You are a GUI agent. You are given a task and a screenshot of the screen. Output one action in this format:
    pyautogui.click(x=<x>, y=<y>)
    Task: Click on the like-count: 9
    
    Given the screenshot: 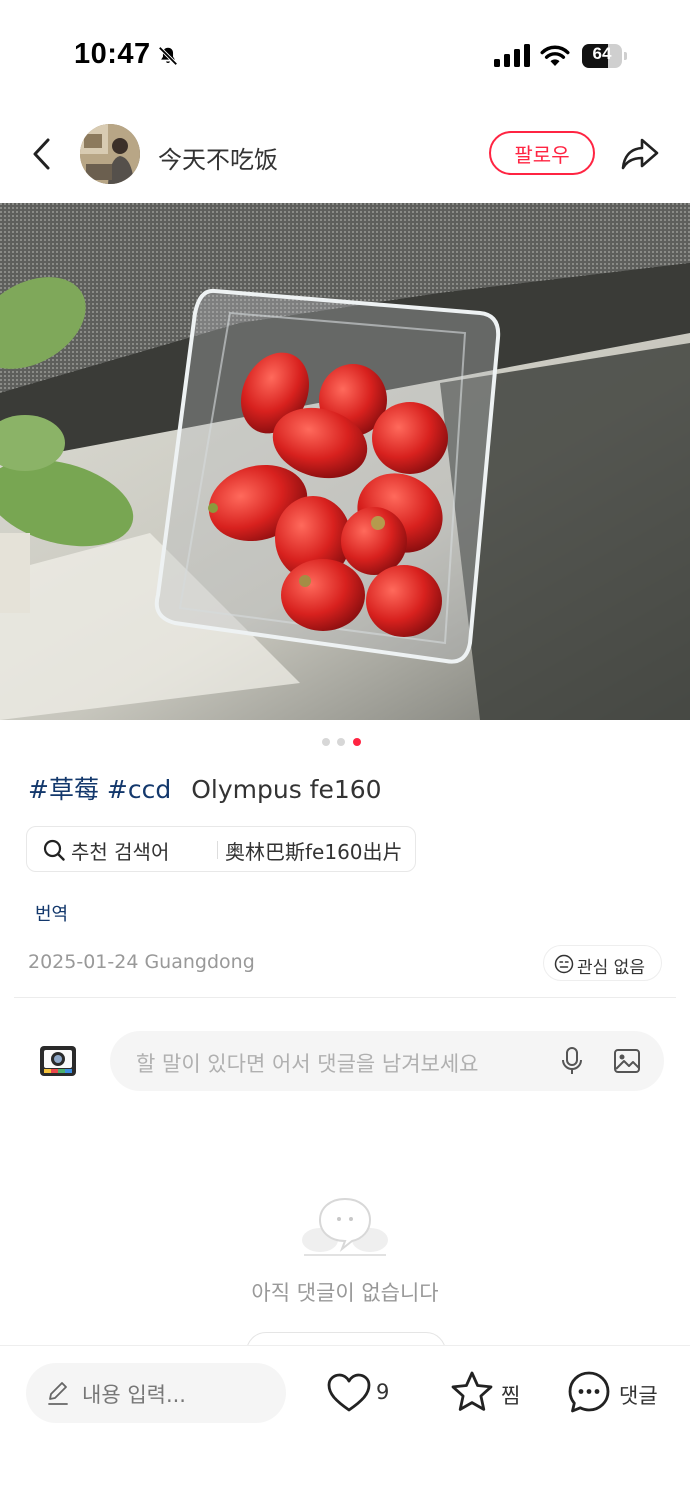 What is the action you would take?
    pyautogui.click(x=382, y=1392)
    